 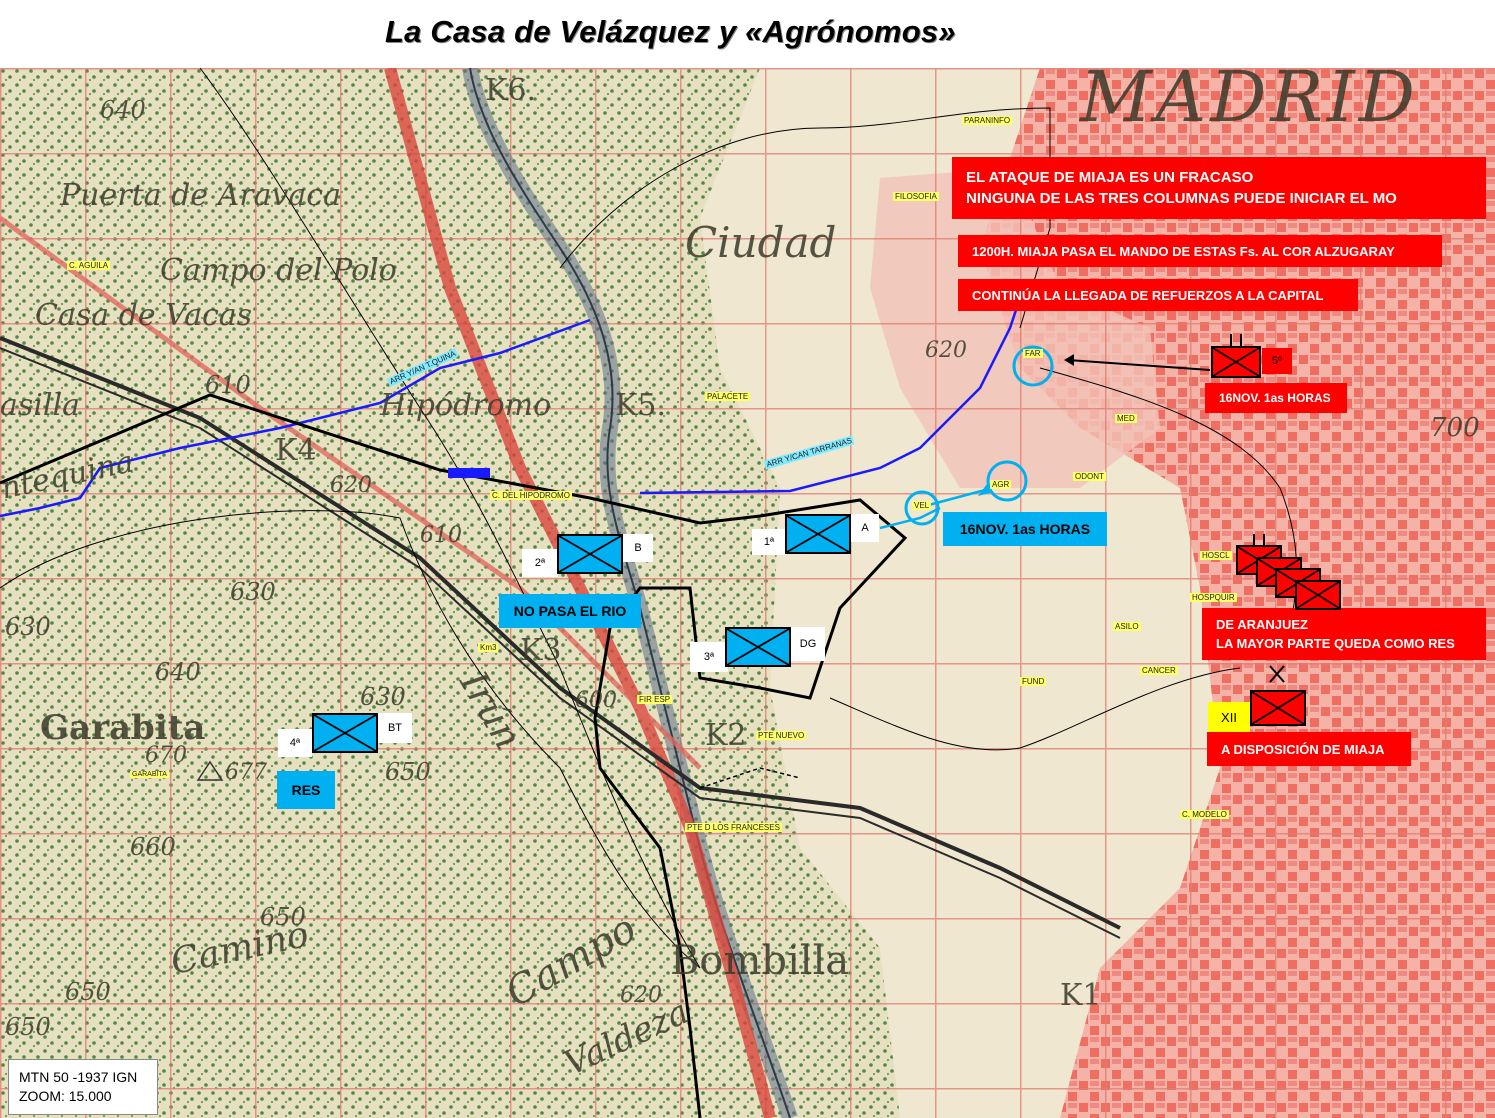 I want to click on place-garabita: GARABITA, so click(x=149, y=774).